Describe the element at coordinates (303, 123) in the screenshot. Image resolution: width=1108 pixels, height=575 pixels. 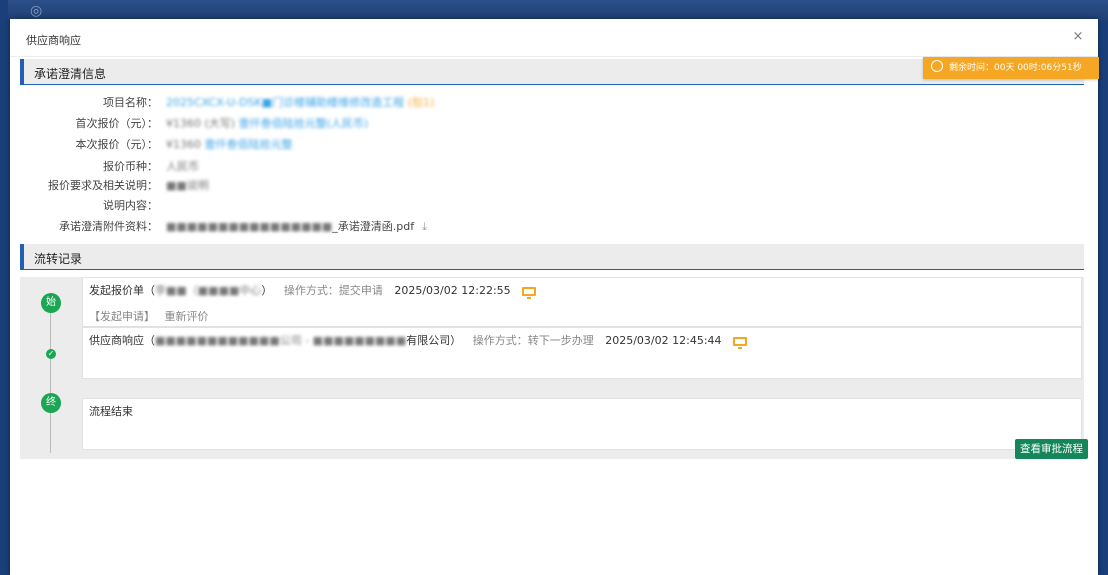
I see `first-quote-words: 壹仟叁佰陆拾元整(人民币)` at that location.